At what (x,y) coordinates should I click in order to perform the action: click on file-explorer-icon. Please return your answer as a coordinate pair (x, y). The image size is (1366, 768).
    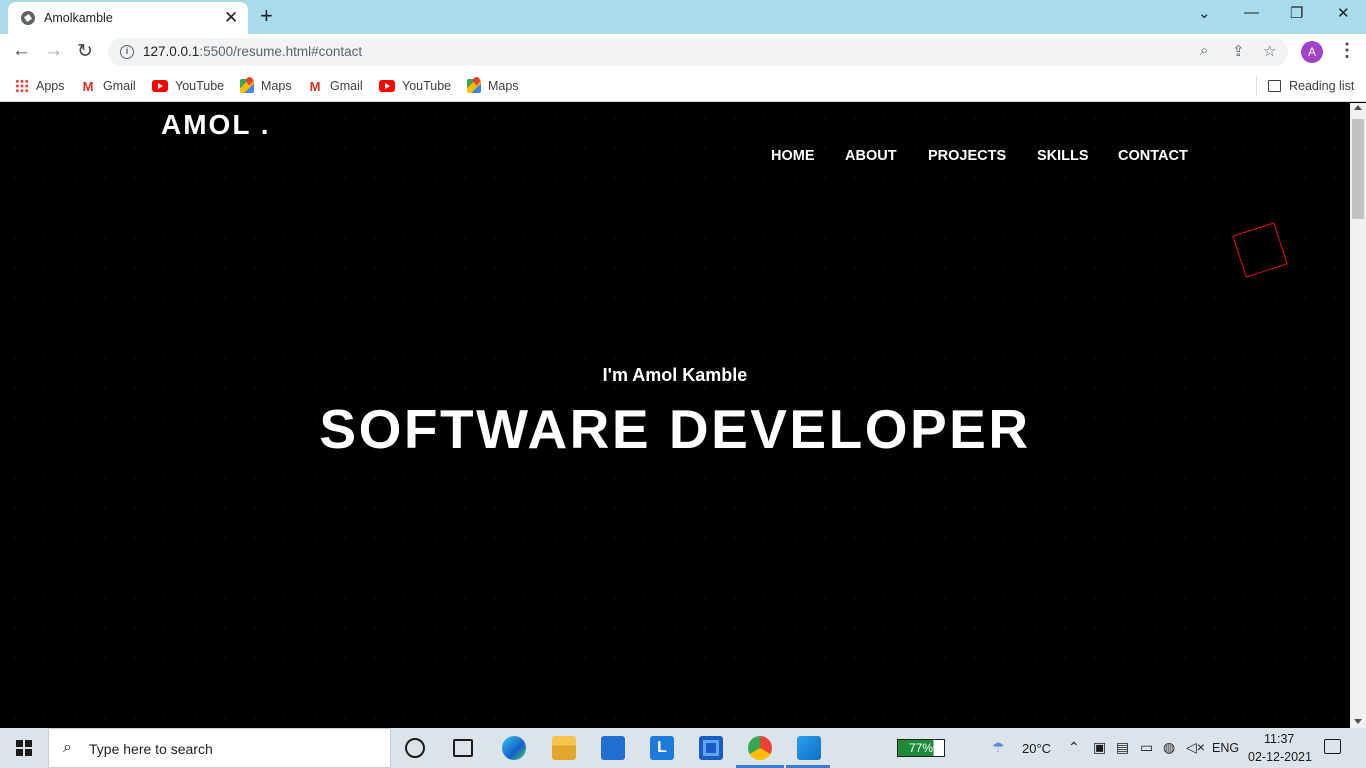
    Looking at the image, I should click on (564, 748).